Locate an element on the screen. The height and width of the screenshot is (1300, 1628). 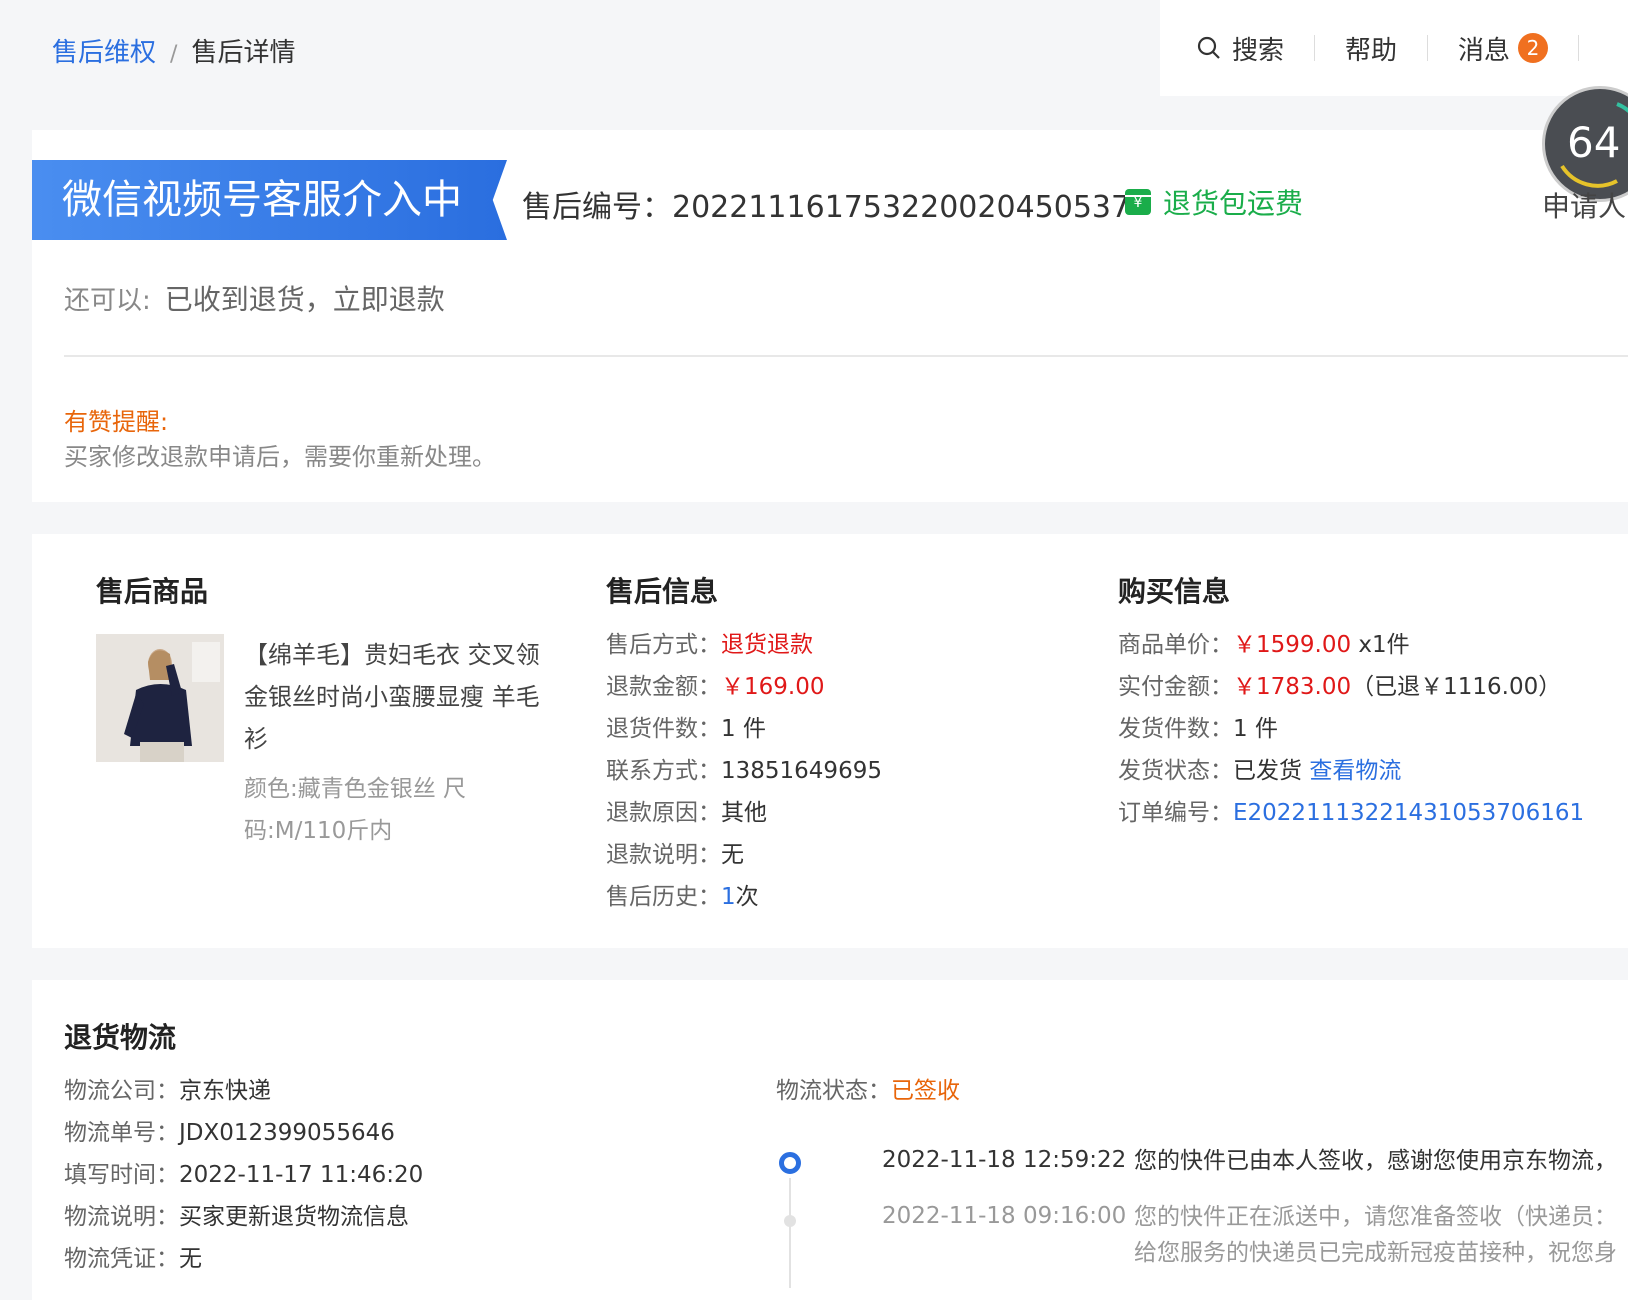
product-image is located at coordinates (160, 698).